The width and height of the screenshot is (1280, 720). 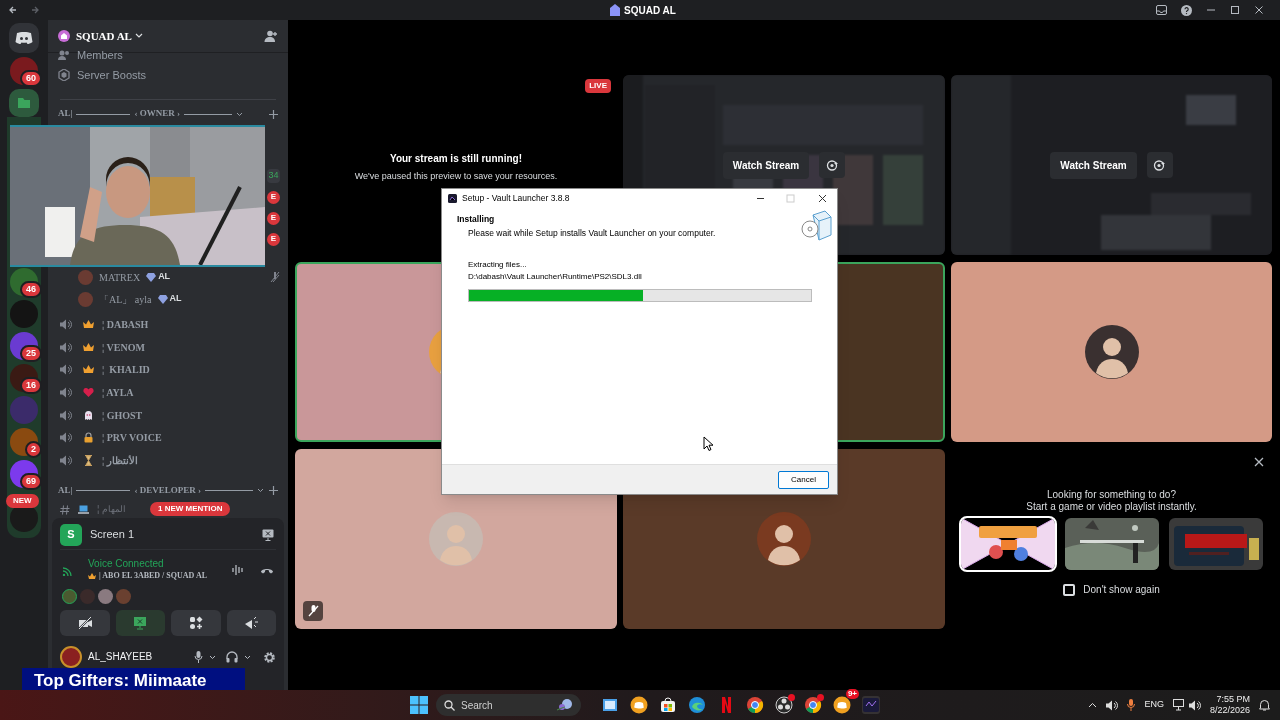 I want to click on clock-date: 8/22/2026, so click(x=1229, y=710).